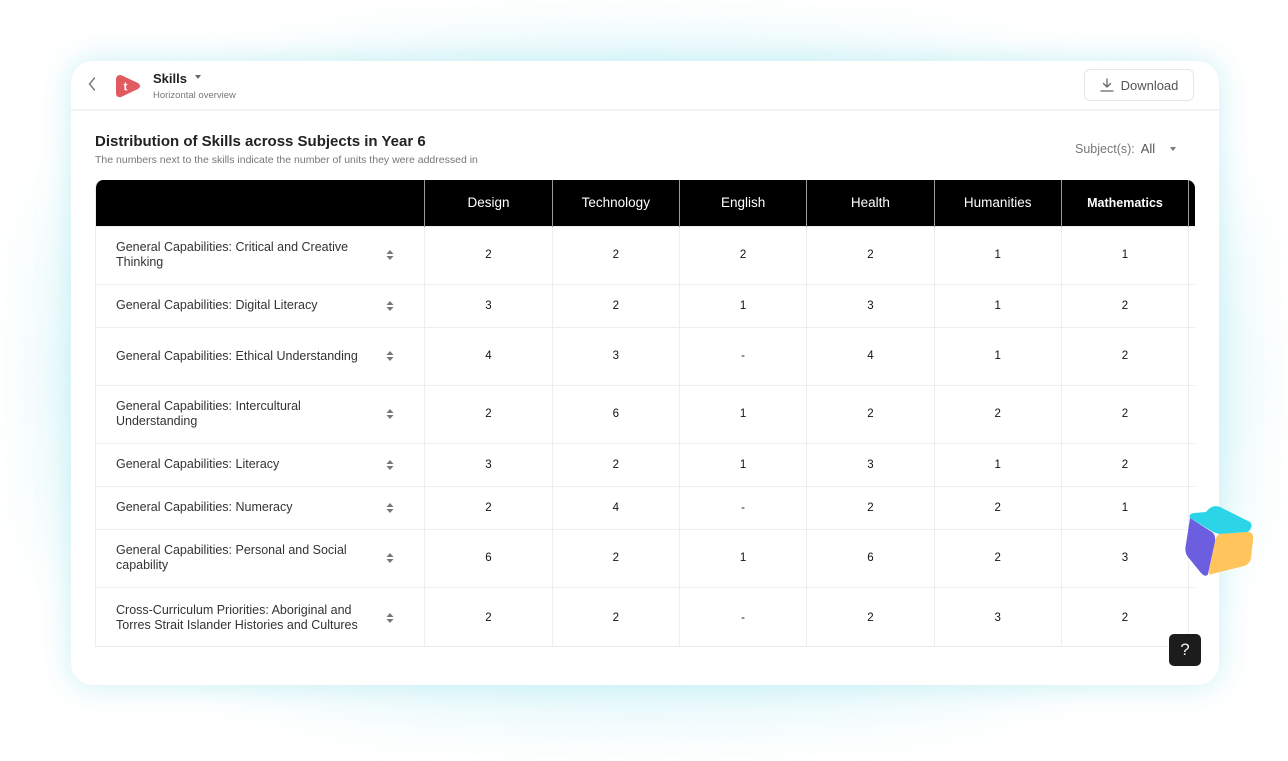 Image resolution: width=1288 pixels, height=761 pixels. What do you see at coordinates (997, 616) in the screenshot?
I see `value-cell-humanities: 3` at bounding box center [997, 616].